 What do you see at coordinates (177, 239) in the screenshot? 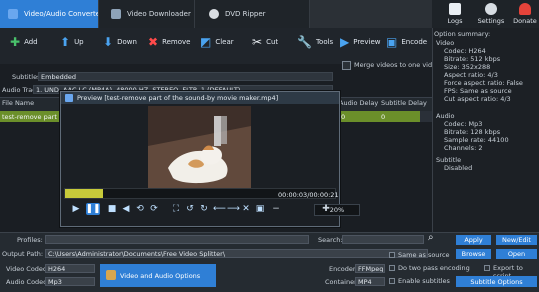
I see `profiles-select` at bounding box center [177, 239].